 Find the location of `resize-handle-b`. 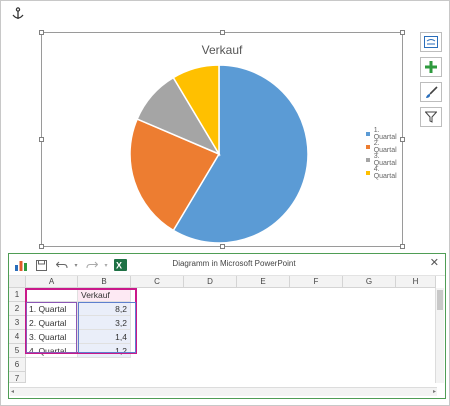

resize-handle-b is located at coordinates (222, 246).